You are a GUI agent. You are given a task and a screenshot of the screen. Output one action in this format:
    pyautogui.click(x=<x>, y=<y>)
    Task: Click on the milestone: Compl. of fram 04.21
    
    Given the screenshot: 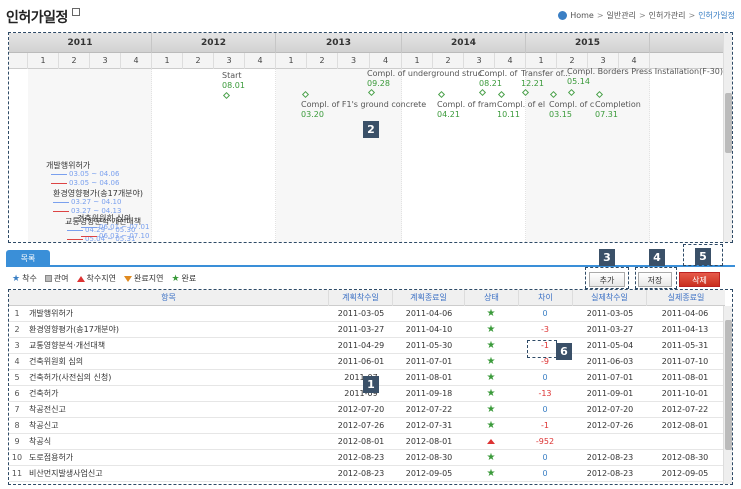 What is the action you would take?
    pyautogui.click(x=467, y=110)
    